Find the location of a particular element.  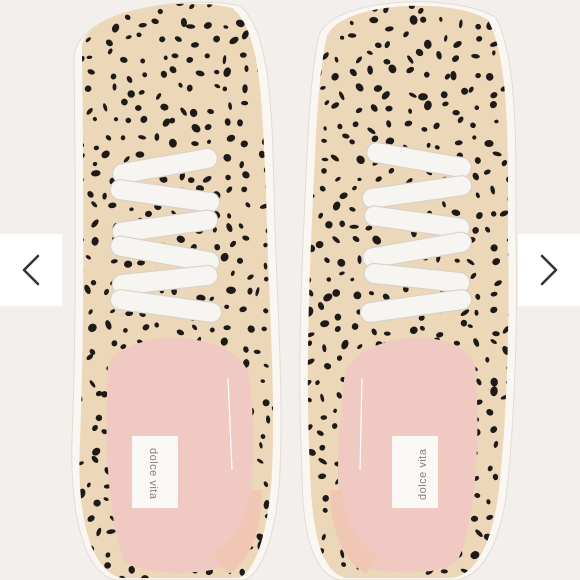

next-image-button is located at coordinates (549, 270).